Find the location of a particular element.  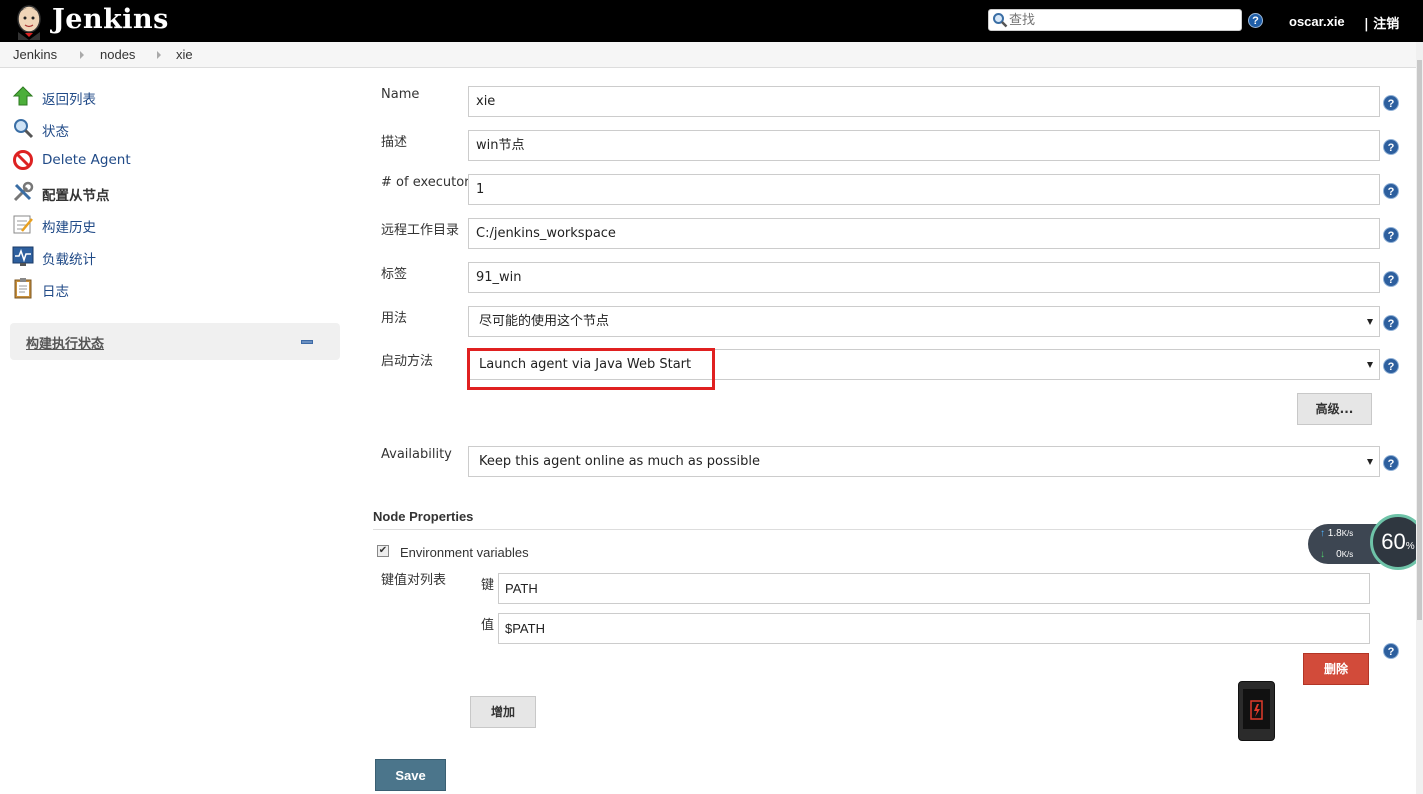

download-speed: ↓ 0K/s is located at coordinates (1337, 554).